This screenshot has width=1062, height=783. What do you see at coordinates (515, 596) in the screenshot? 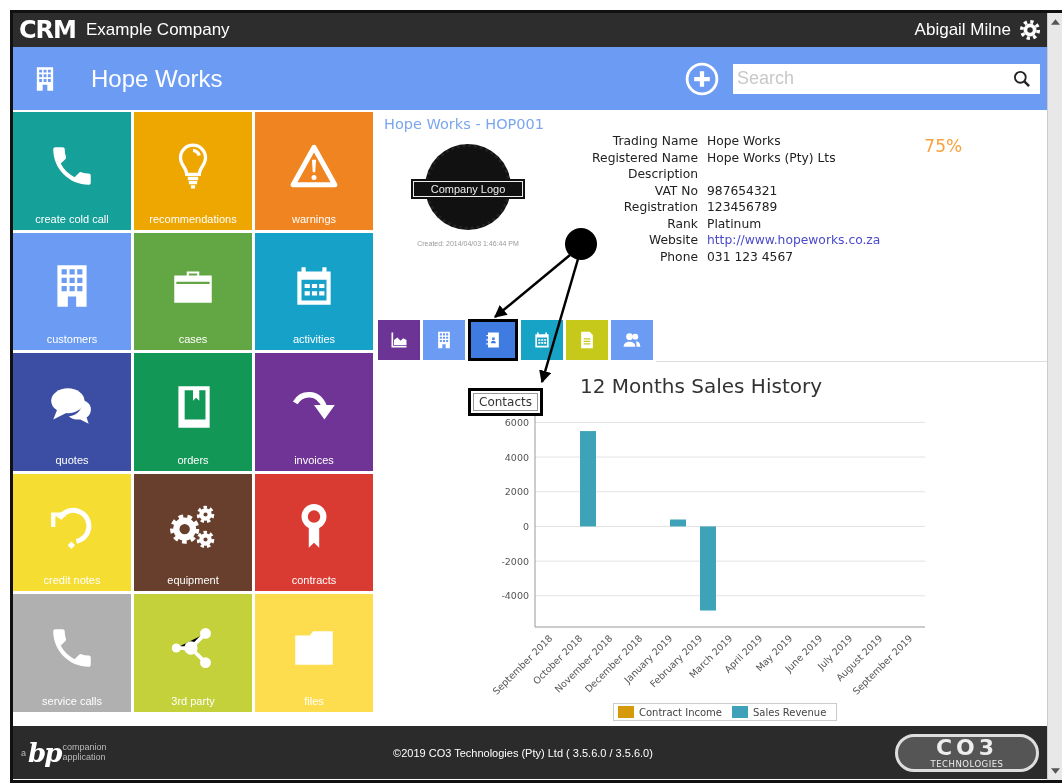
I see `y-tick-label: -4000` at bounding box center [515, 596].